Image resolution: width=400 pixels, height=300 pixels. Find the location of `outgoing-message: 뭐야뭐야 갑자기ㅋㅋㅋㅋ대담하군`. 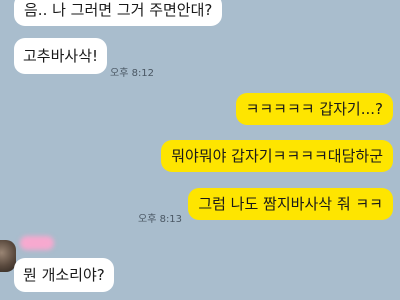

outgoing-message: 뭐야뭐야 갑자기ㅋㅋㅋㅋ대담하군 is located at coordinates (277, 156).